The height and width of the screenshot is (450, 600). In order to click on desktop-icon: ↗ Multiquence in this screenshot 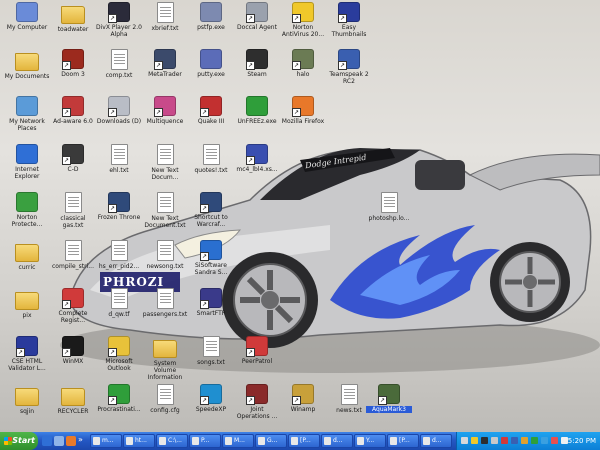, I will do `click(165, 110)`.